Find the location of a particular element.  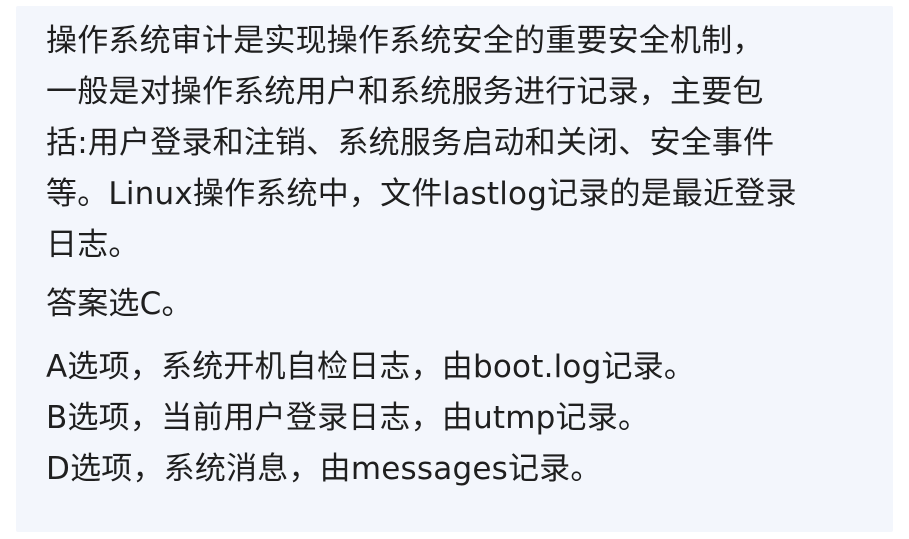

explanation-line: 操作系统审计是实现操作系统安全的重要安全机制， is located at coordinates (405, 41).